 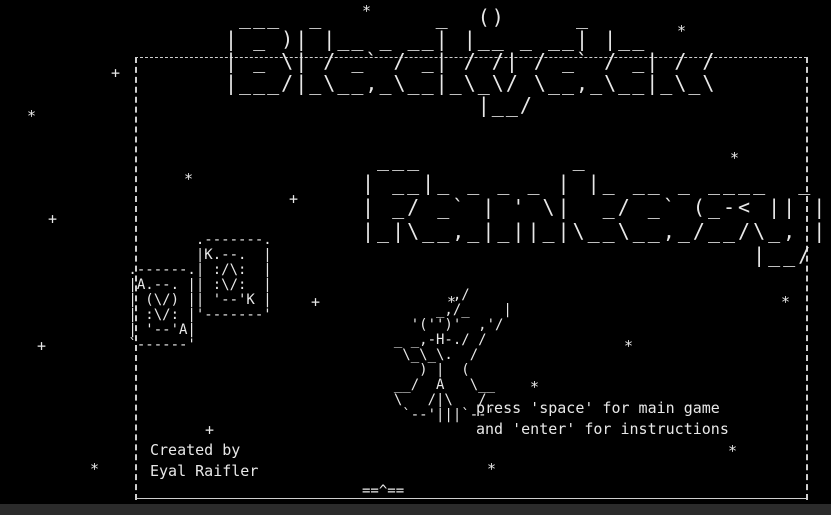 What do you see at coordinates (471, 499) in the screenshot?
I see `frame-border-bottom` at bounding box center [471, 499].